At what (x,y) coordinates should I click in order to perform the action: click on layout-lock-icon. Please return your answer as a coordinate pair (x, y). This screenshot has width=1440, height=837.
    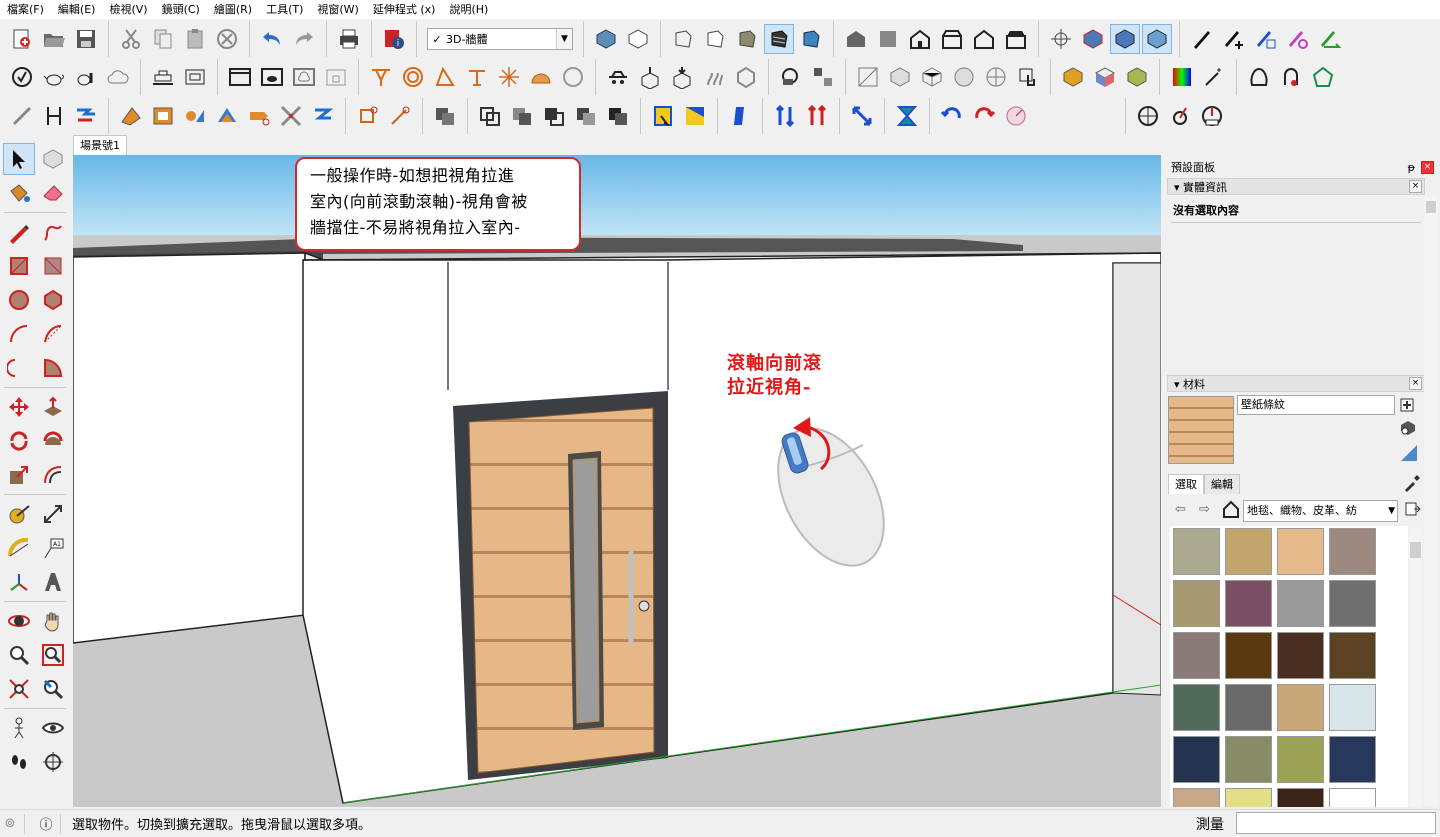
    Looking at the image, I should click on (336, 77).